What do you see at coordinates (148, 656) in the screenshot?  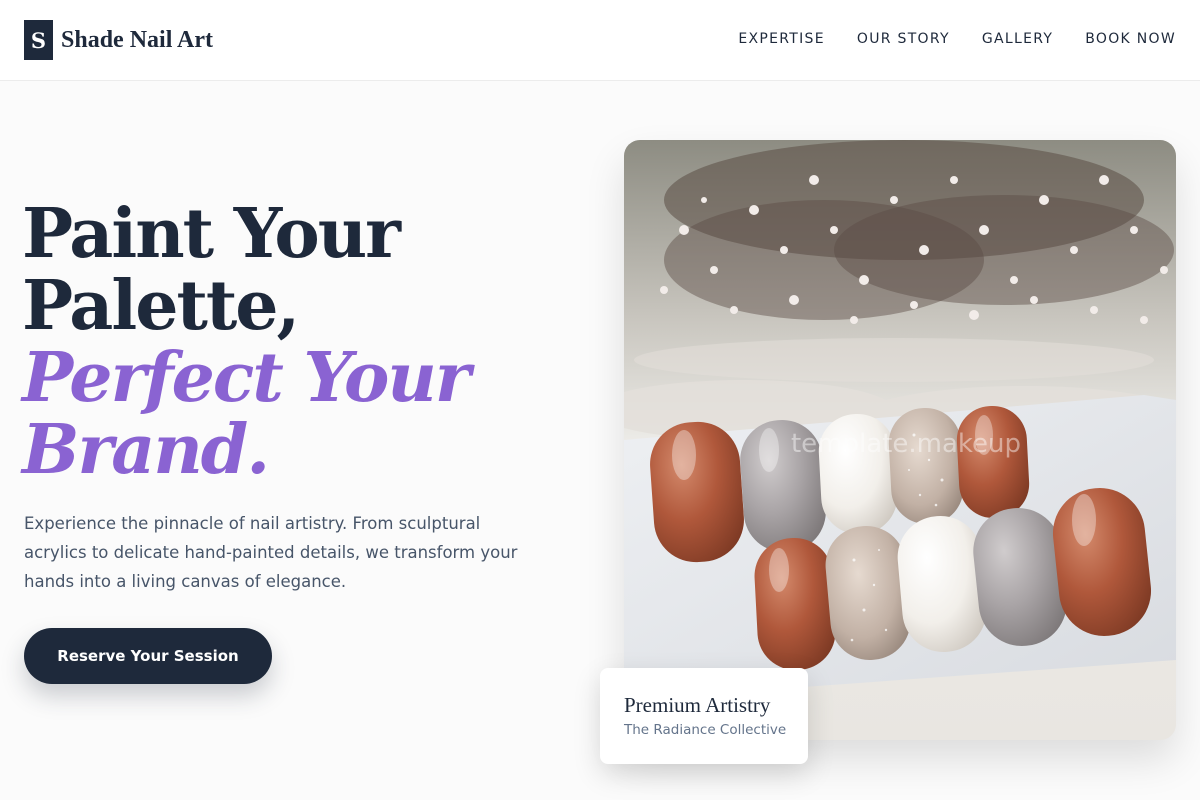 I see `reserve-session-button: Reserve Your Session` at bounding box center [148, 656].